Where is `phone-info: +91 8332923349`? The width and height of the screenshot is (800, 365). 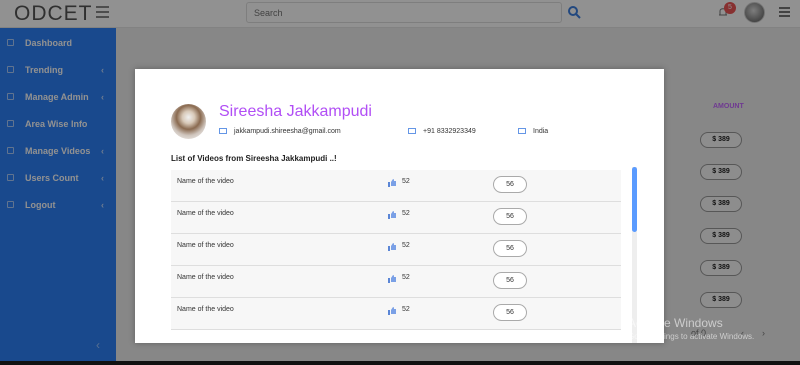
phone-info: +91 8332923349 is located at coordinates (442, 131).